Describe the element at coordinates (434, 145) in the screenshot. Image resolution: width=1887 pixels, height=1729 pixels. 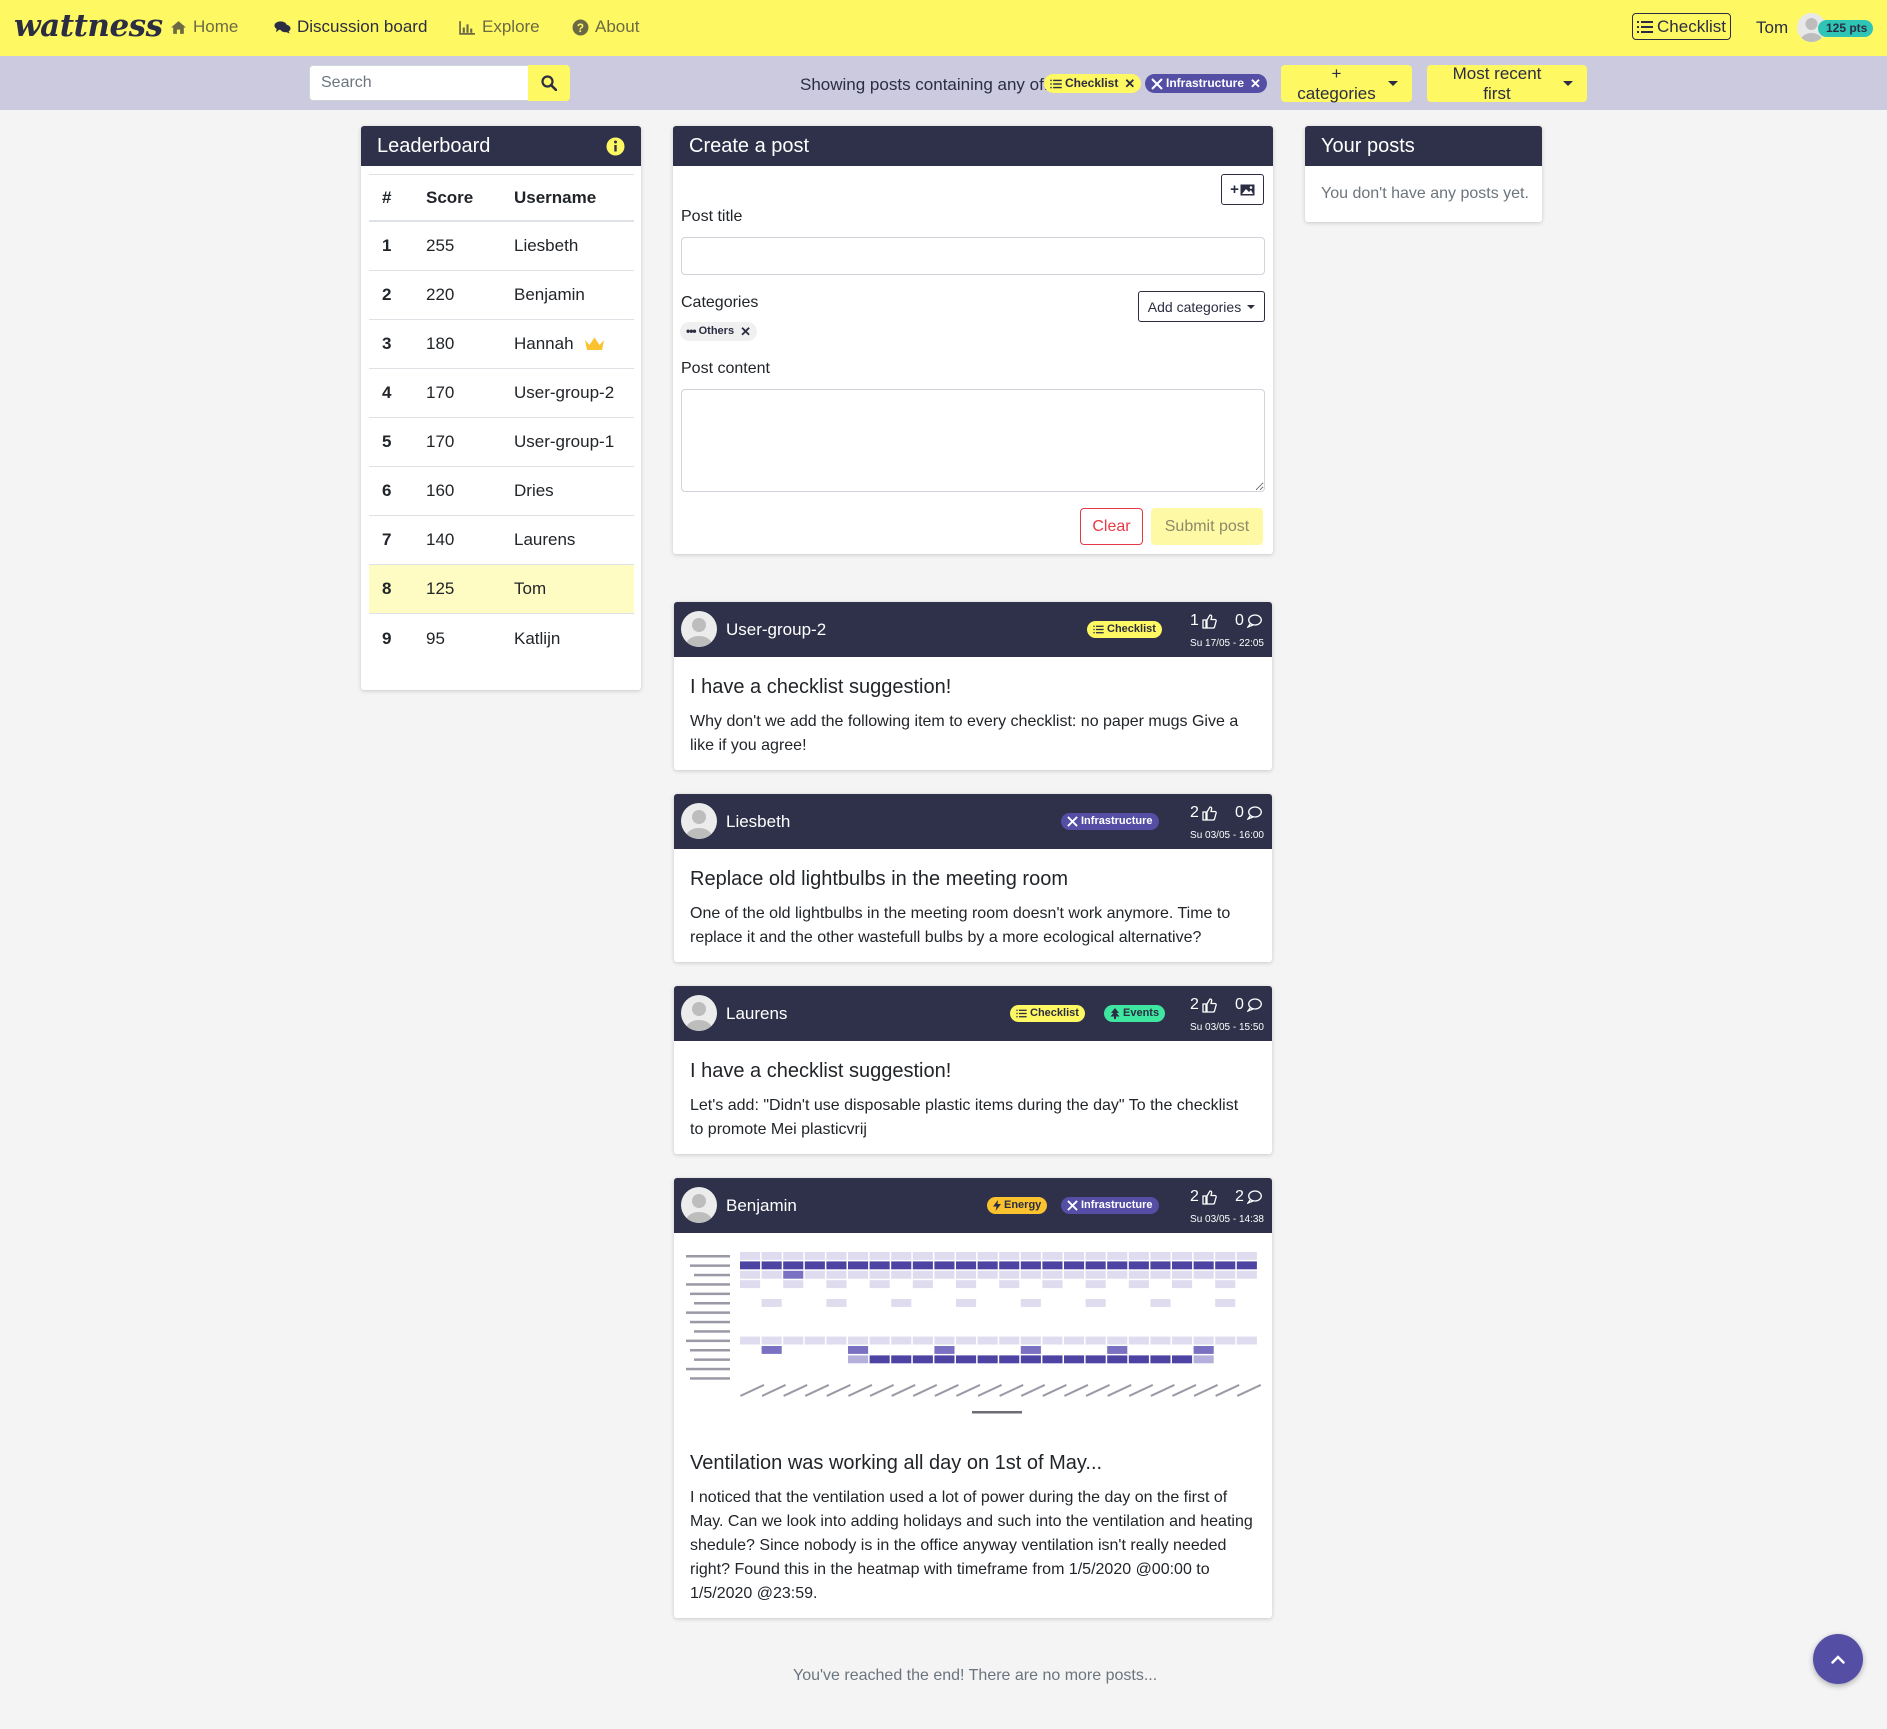
I see `leaderboard-title: Leaderboard` at that location.